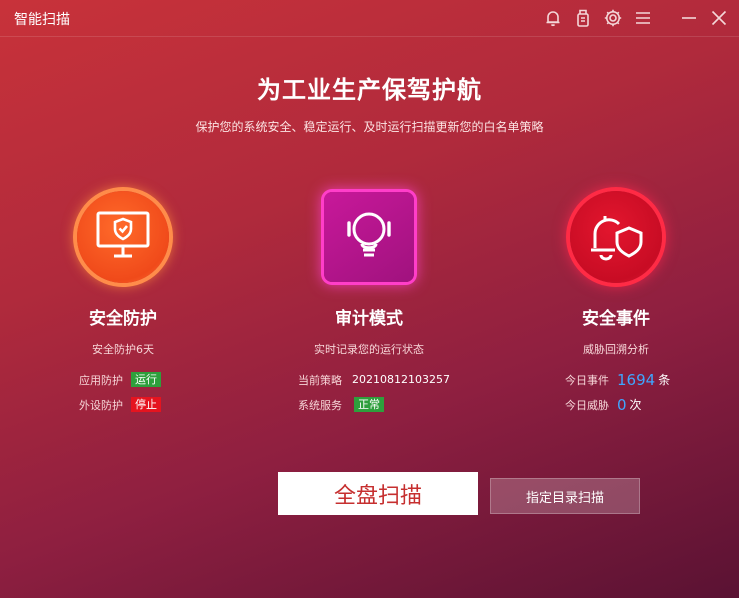 This screenshot has width=739, height=598. Describe the element at coordinates (123, 319) in the screenshot. I see `protection-title: 安全防护` at that location.